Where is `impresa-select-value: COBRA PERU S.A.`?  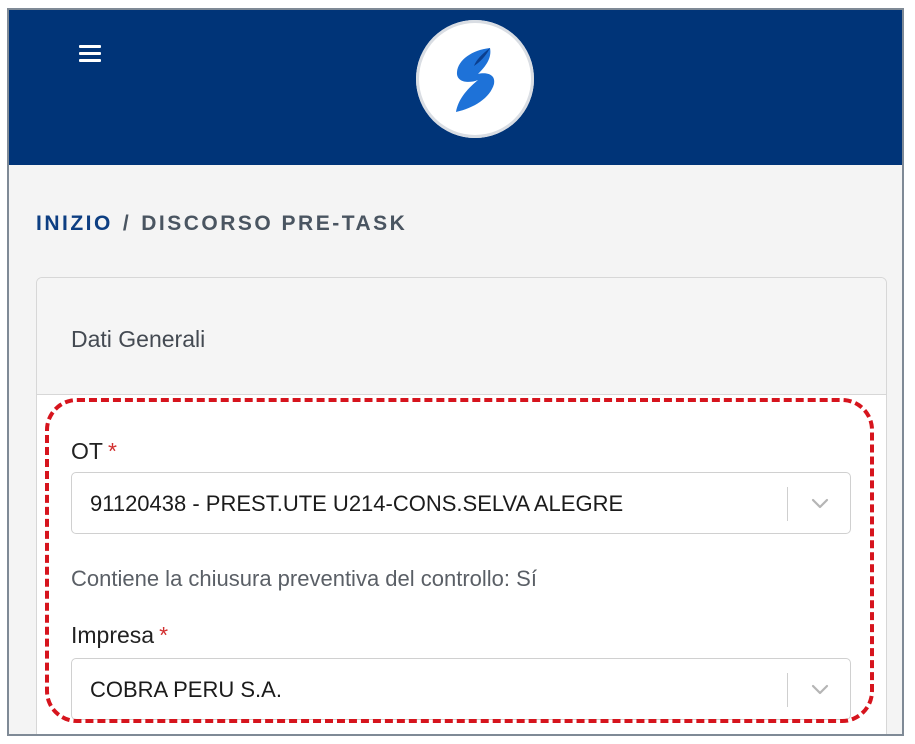 impresa-select-value: COBRA PERU S.A. is located at coordinates (186, 689).